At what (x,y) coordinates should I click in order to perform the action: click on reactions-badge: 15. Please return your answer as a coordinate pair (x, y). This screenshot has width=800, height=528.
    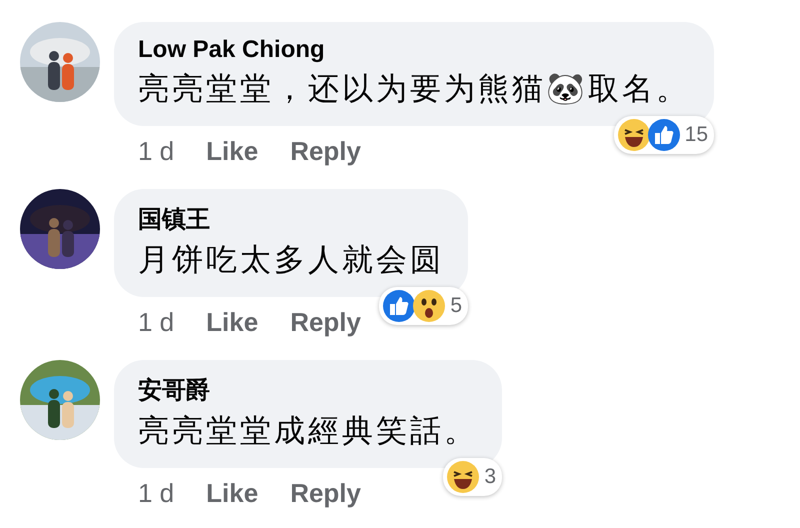
    Looking at the image, I should click on (664, 135).